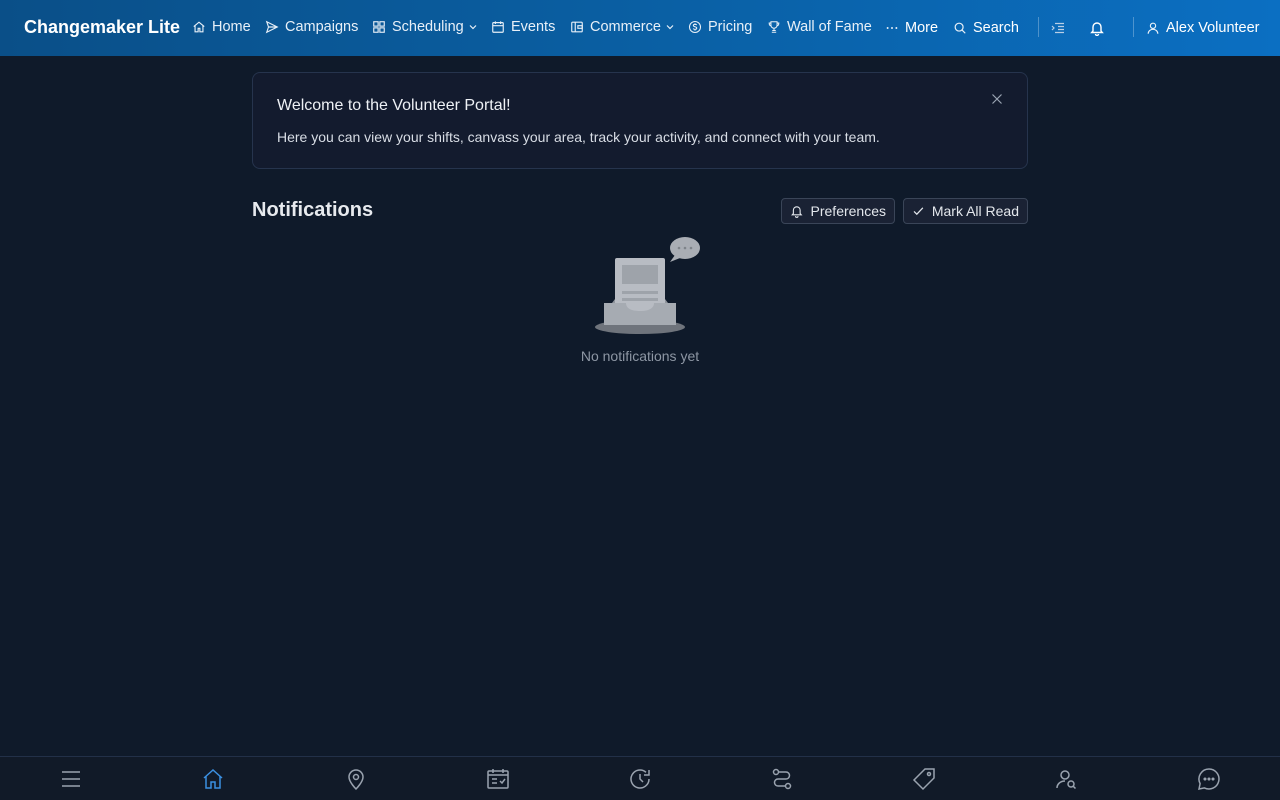 This screenshot has width=1280, height=800. I want to click on mark-all-read-label: Mark All Read, so click(975, 211).